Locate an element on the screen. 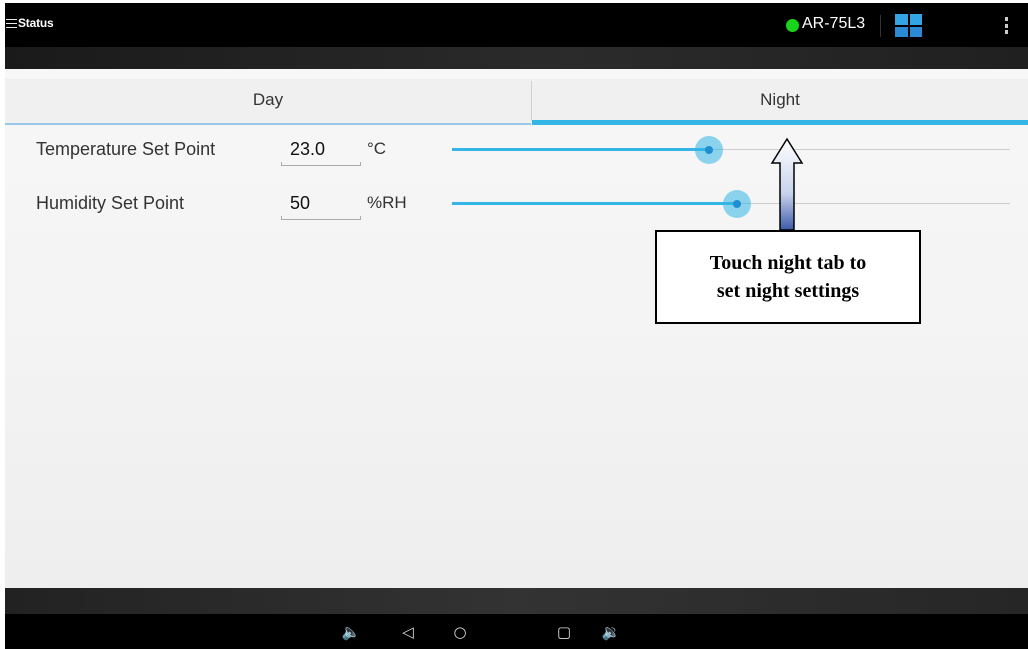 The width and height of the screenshot is (1028, 649). divider is located at coordinates (880, 26).